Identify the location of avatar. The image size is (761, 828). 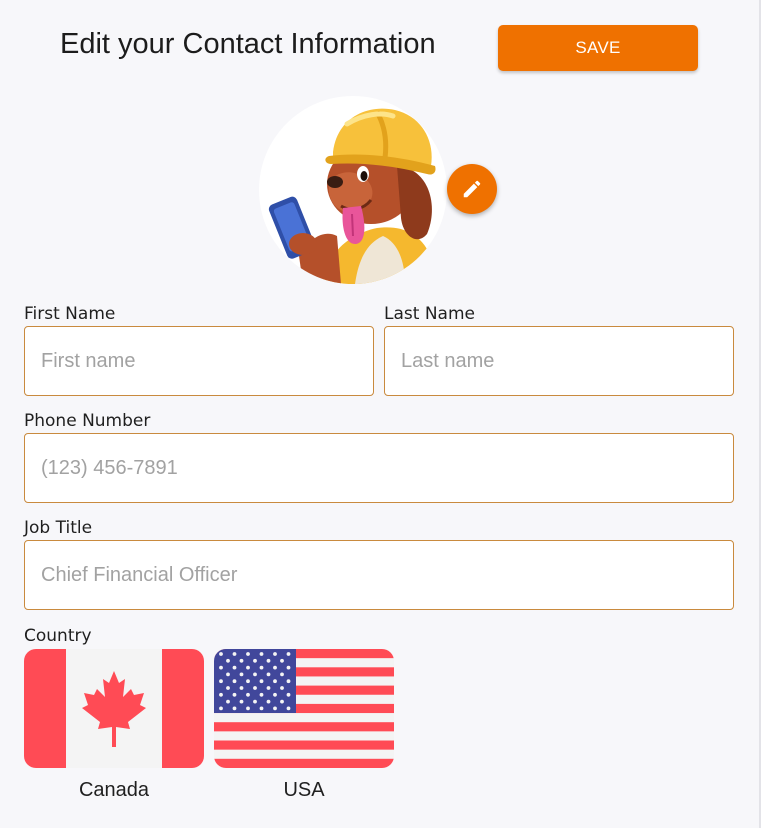
(353, 190).